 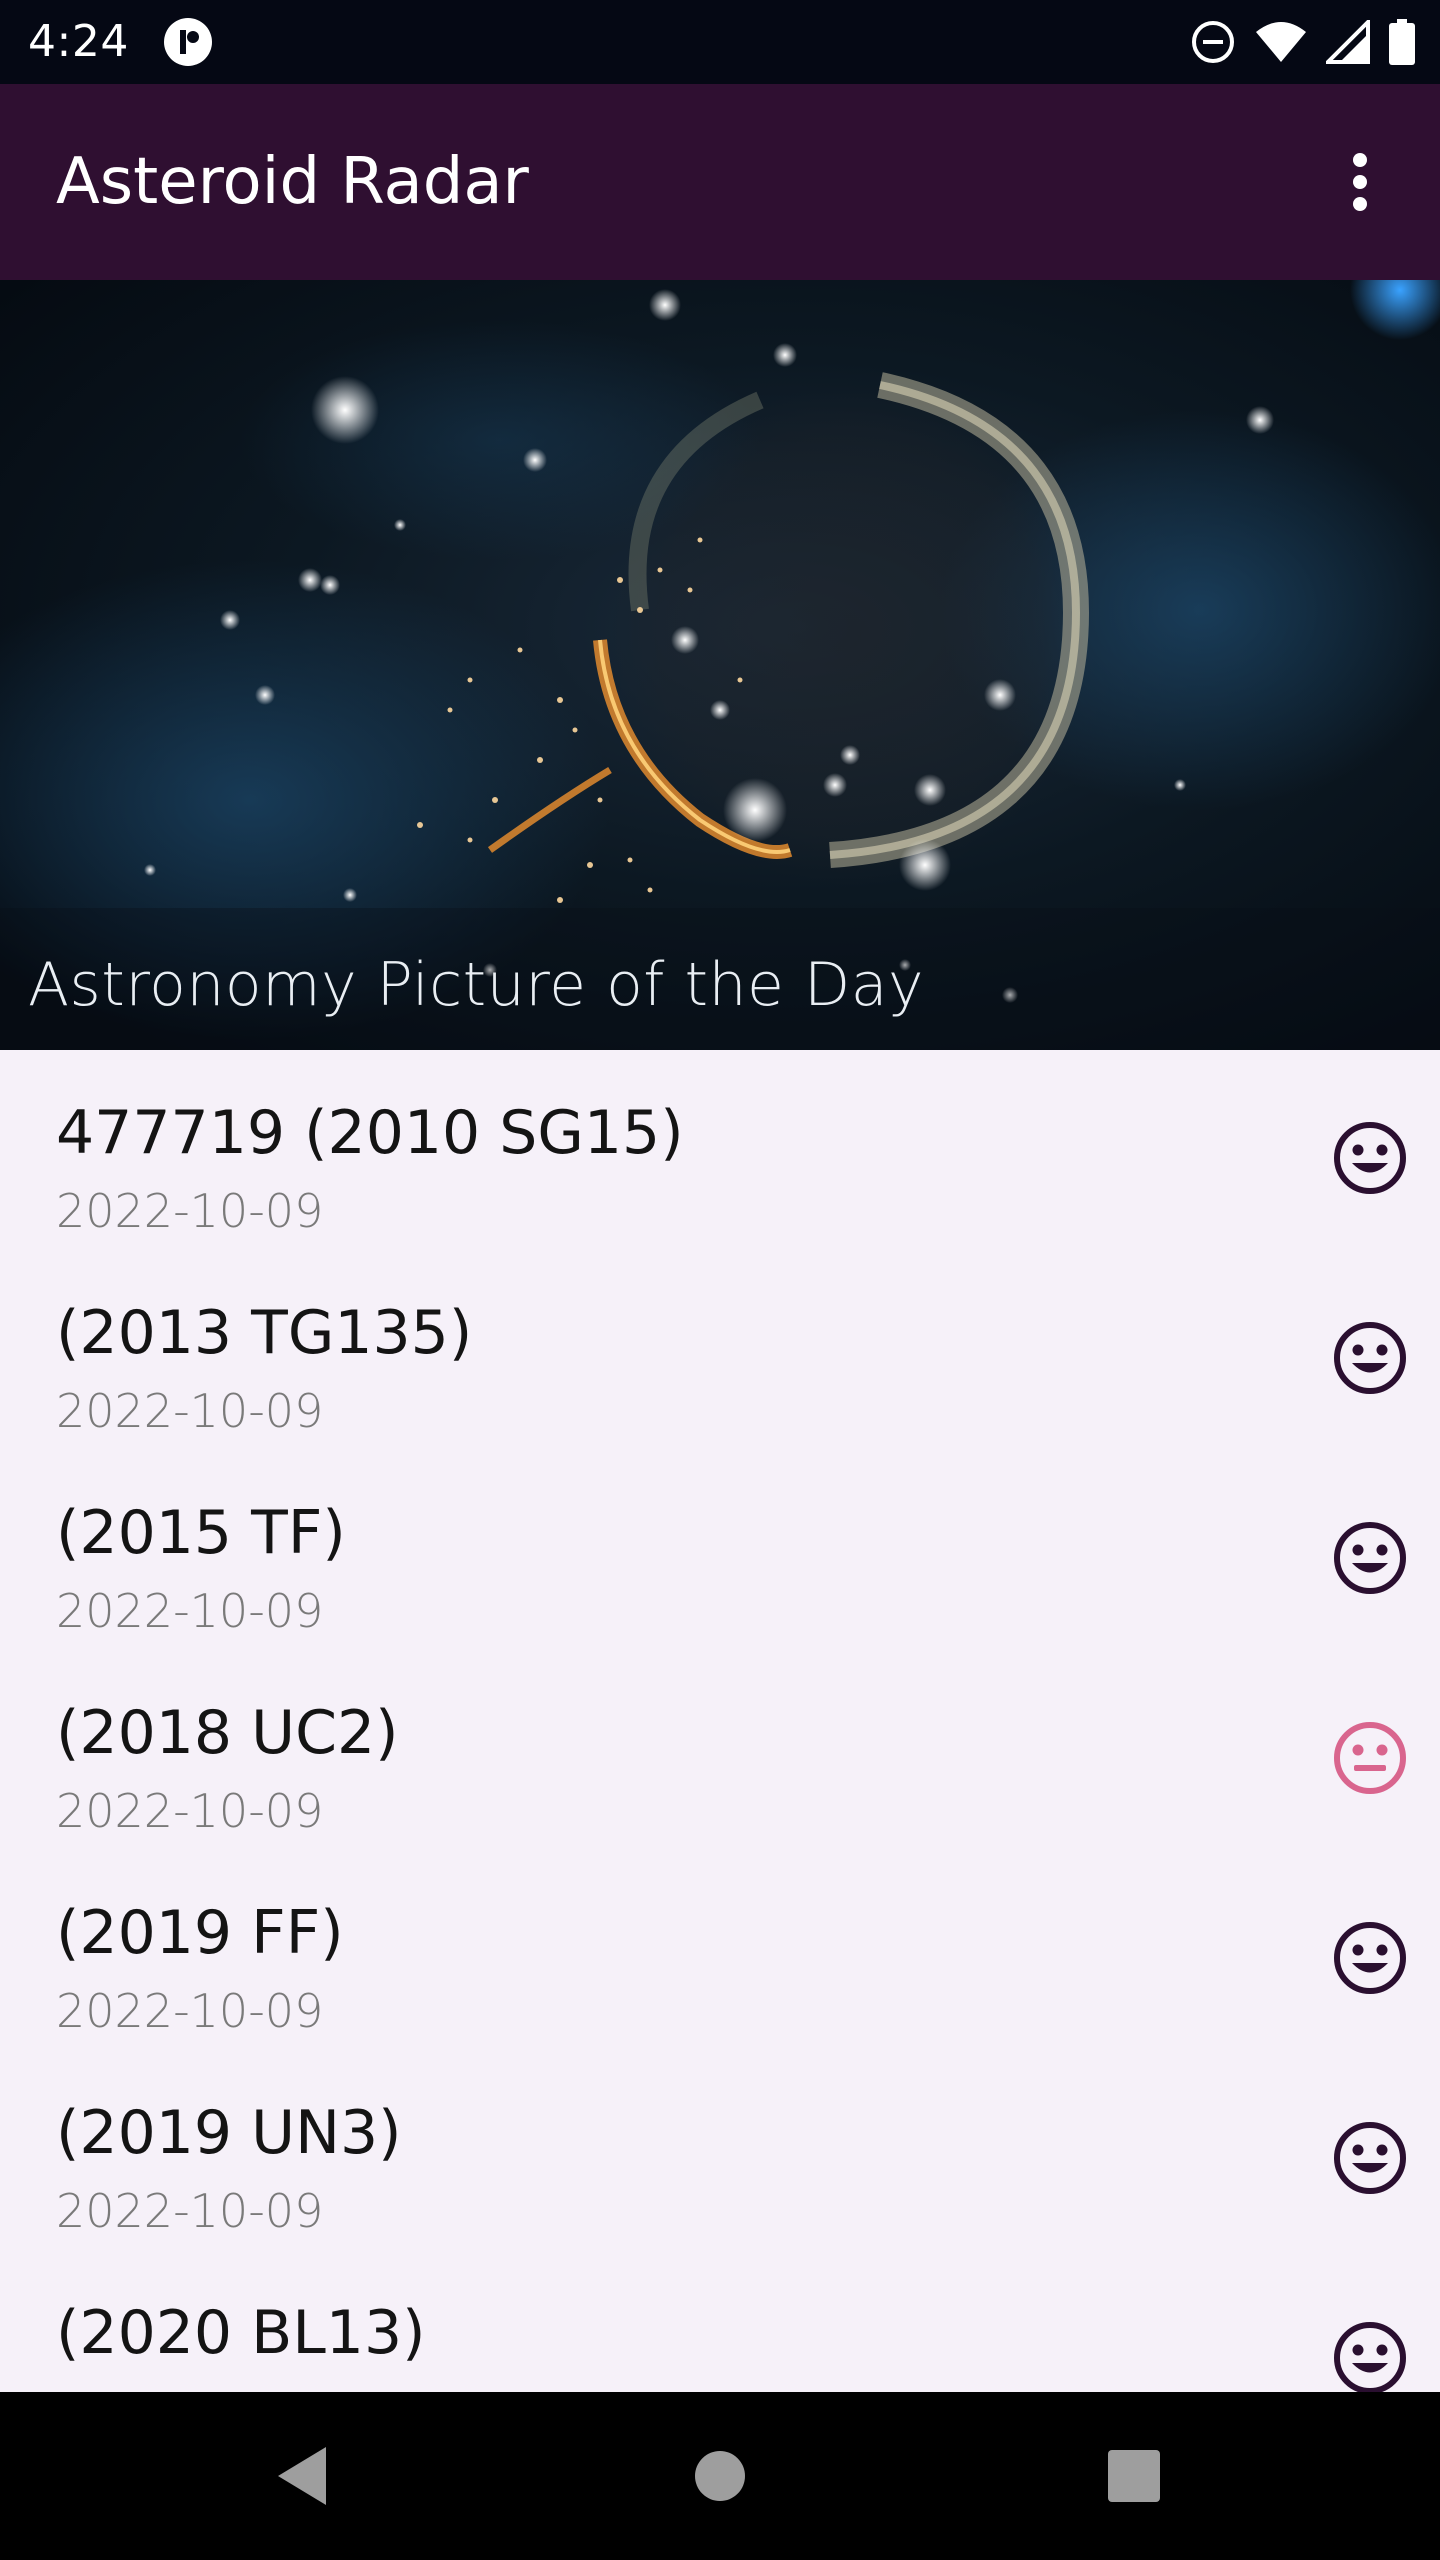 I want to click on asteroid-name: (2013 TG135), so click(x=264, y=1333).